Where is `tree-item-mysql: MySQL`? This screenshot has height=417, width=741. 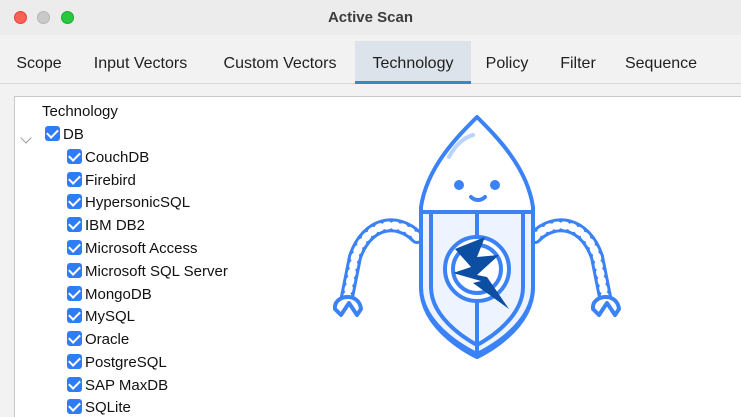
tree-item-mysql: MySQL is located at coordinates (101, 317).